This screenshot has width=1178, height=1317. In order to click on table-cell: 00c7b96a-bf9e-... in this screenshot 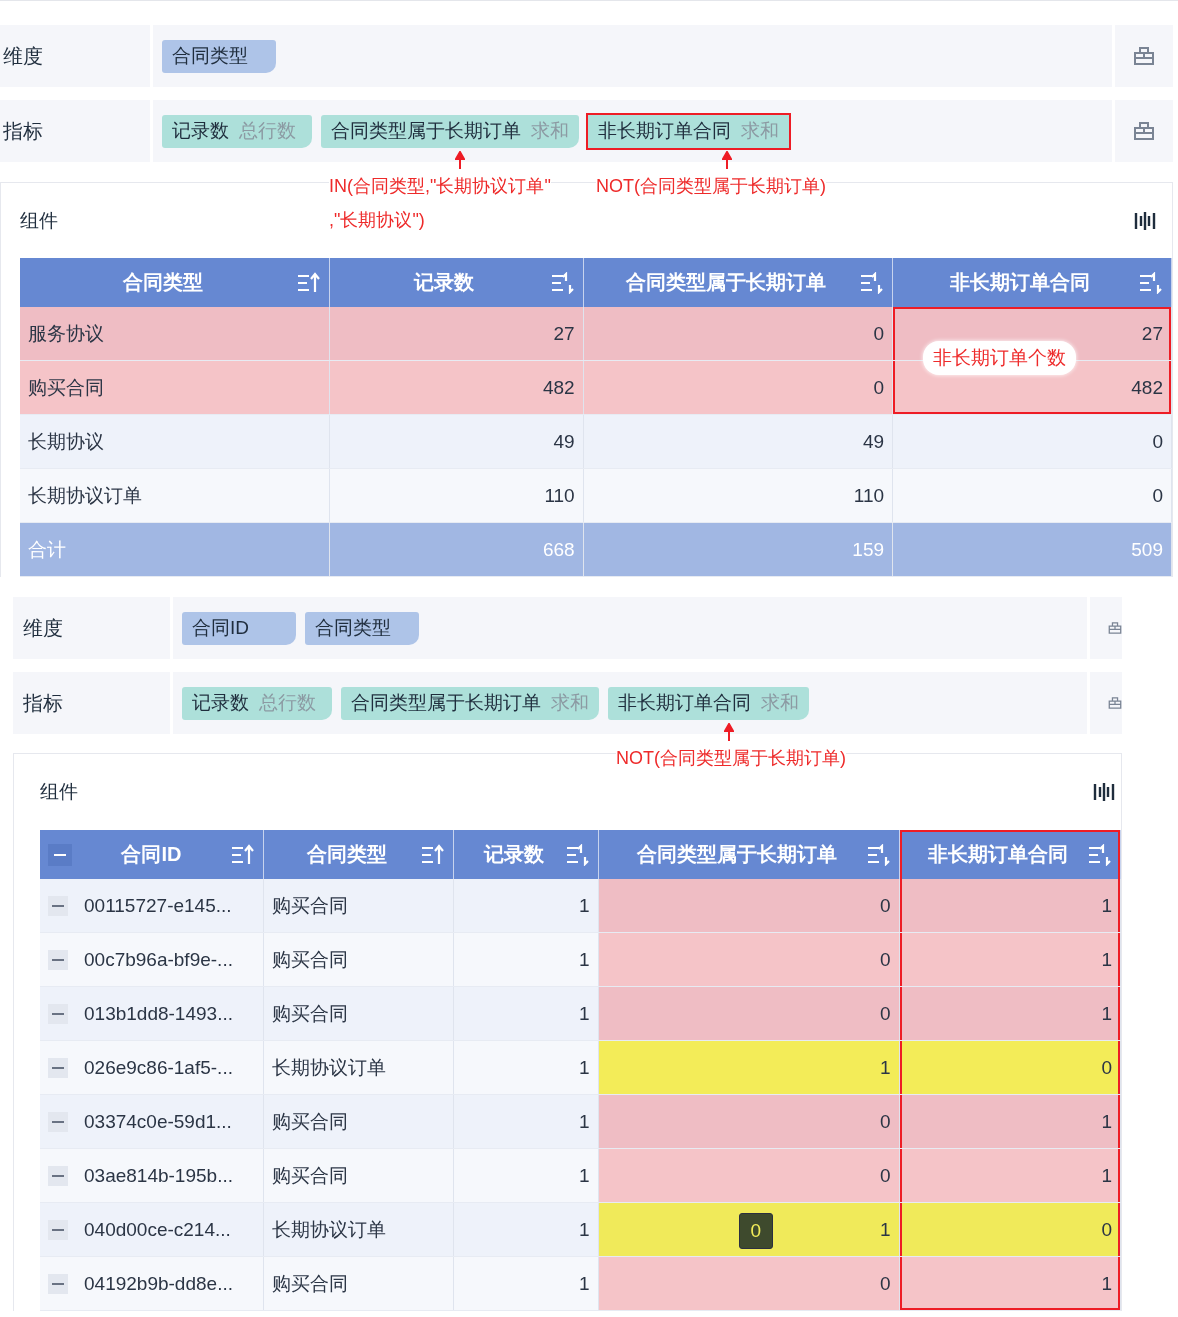, I will do `click(158, 959)`.